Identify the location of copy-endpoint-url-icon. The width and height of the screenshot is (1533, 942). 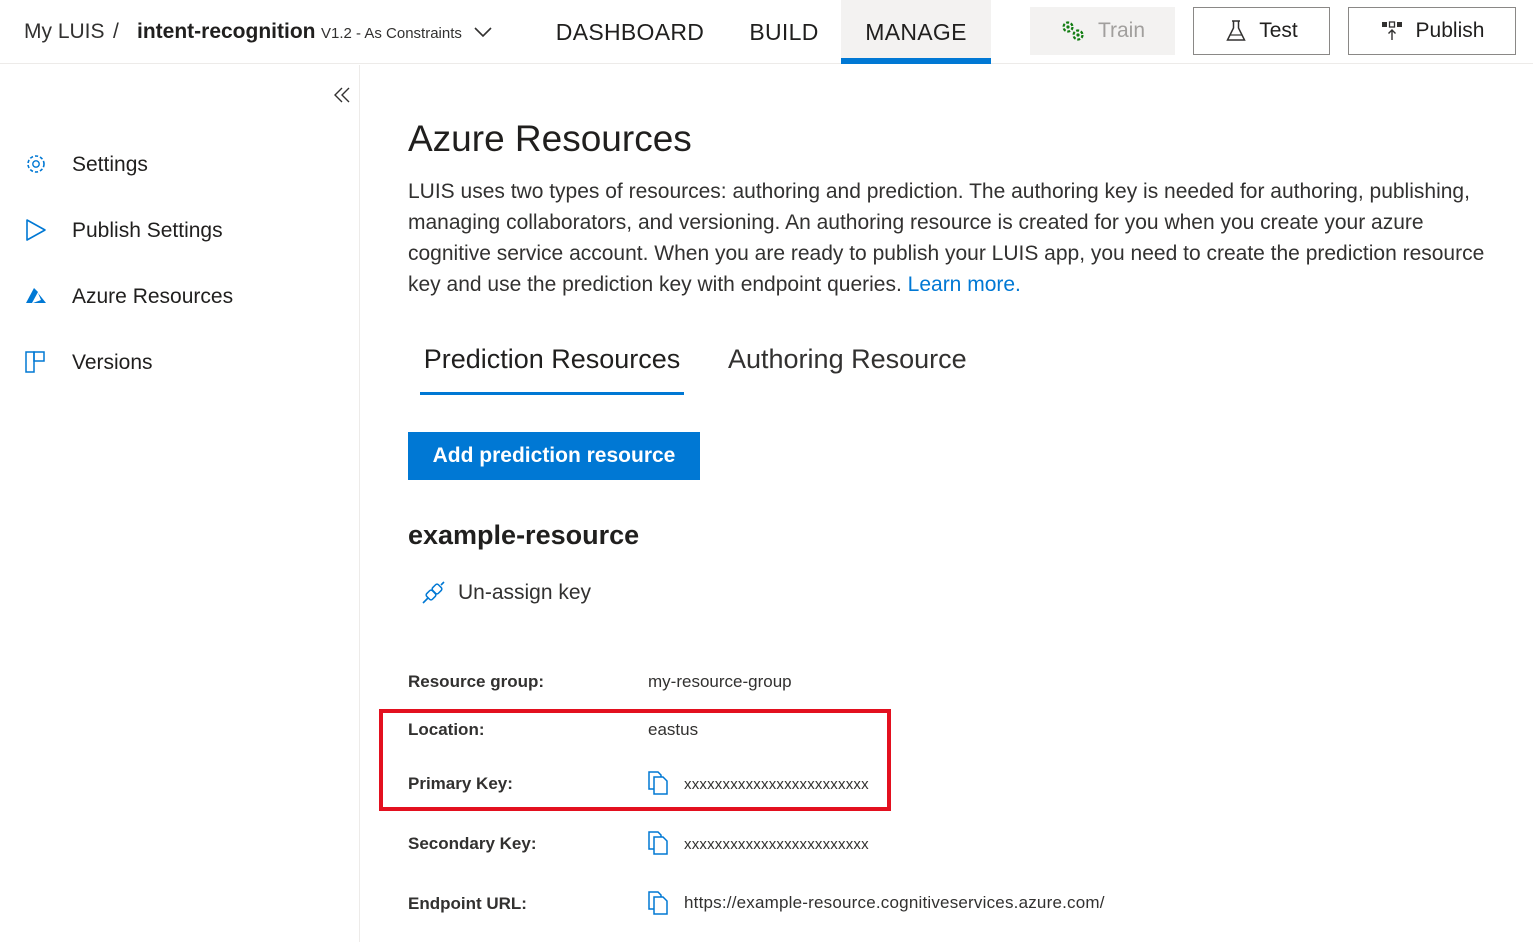
(658, 903).